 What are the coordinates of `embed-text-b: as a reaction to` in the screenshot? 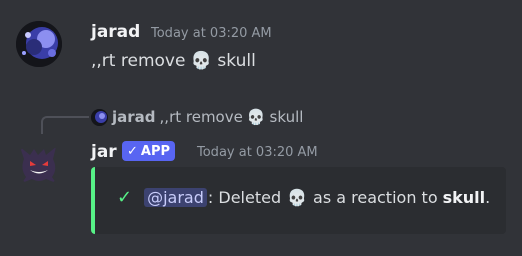 It's located at (375, 197).